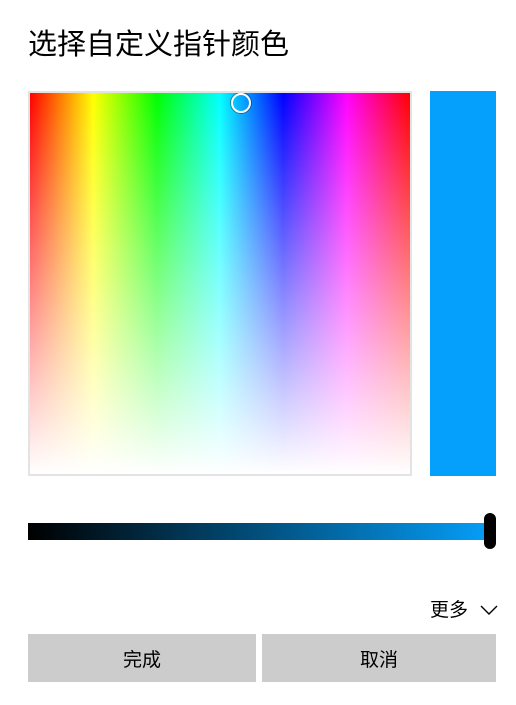 Image resolution: width=516 pixels, height=705 pixels. I want to click on chevron-down-icon, so click(489, 610).